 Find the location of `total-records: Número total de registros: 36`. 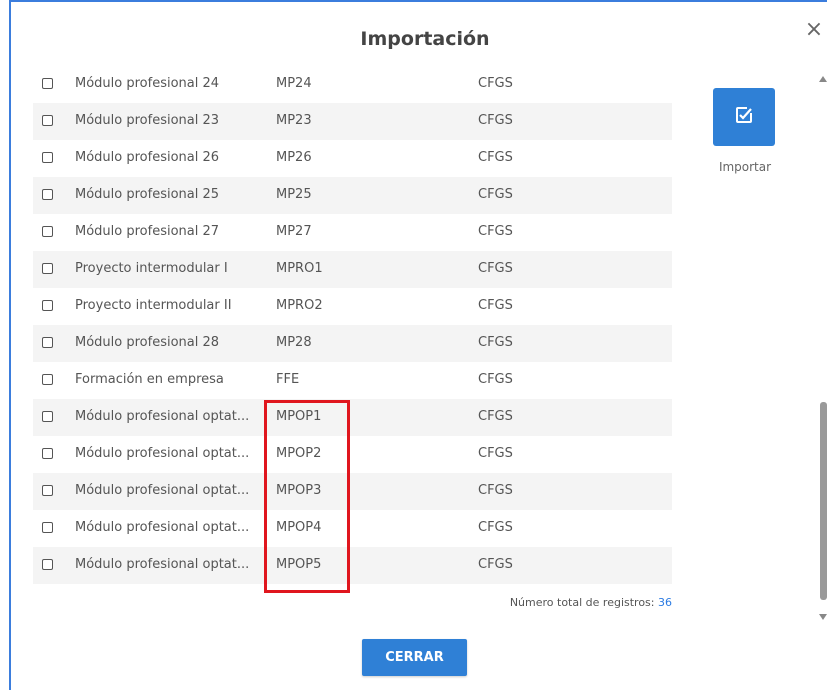

total-records: Número total de registros: 36 is located at coordinates (352, 602).